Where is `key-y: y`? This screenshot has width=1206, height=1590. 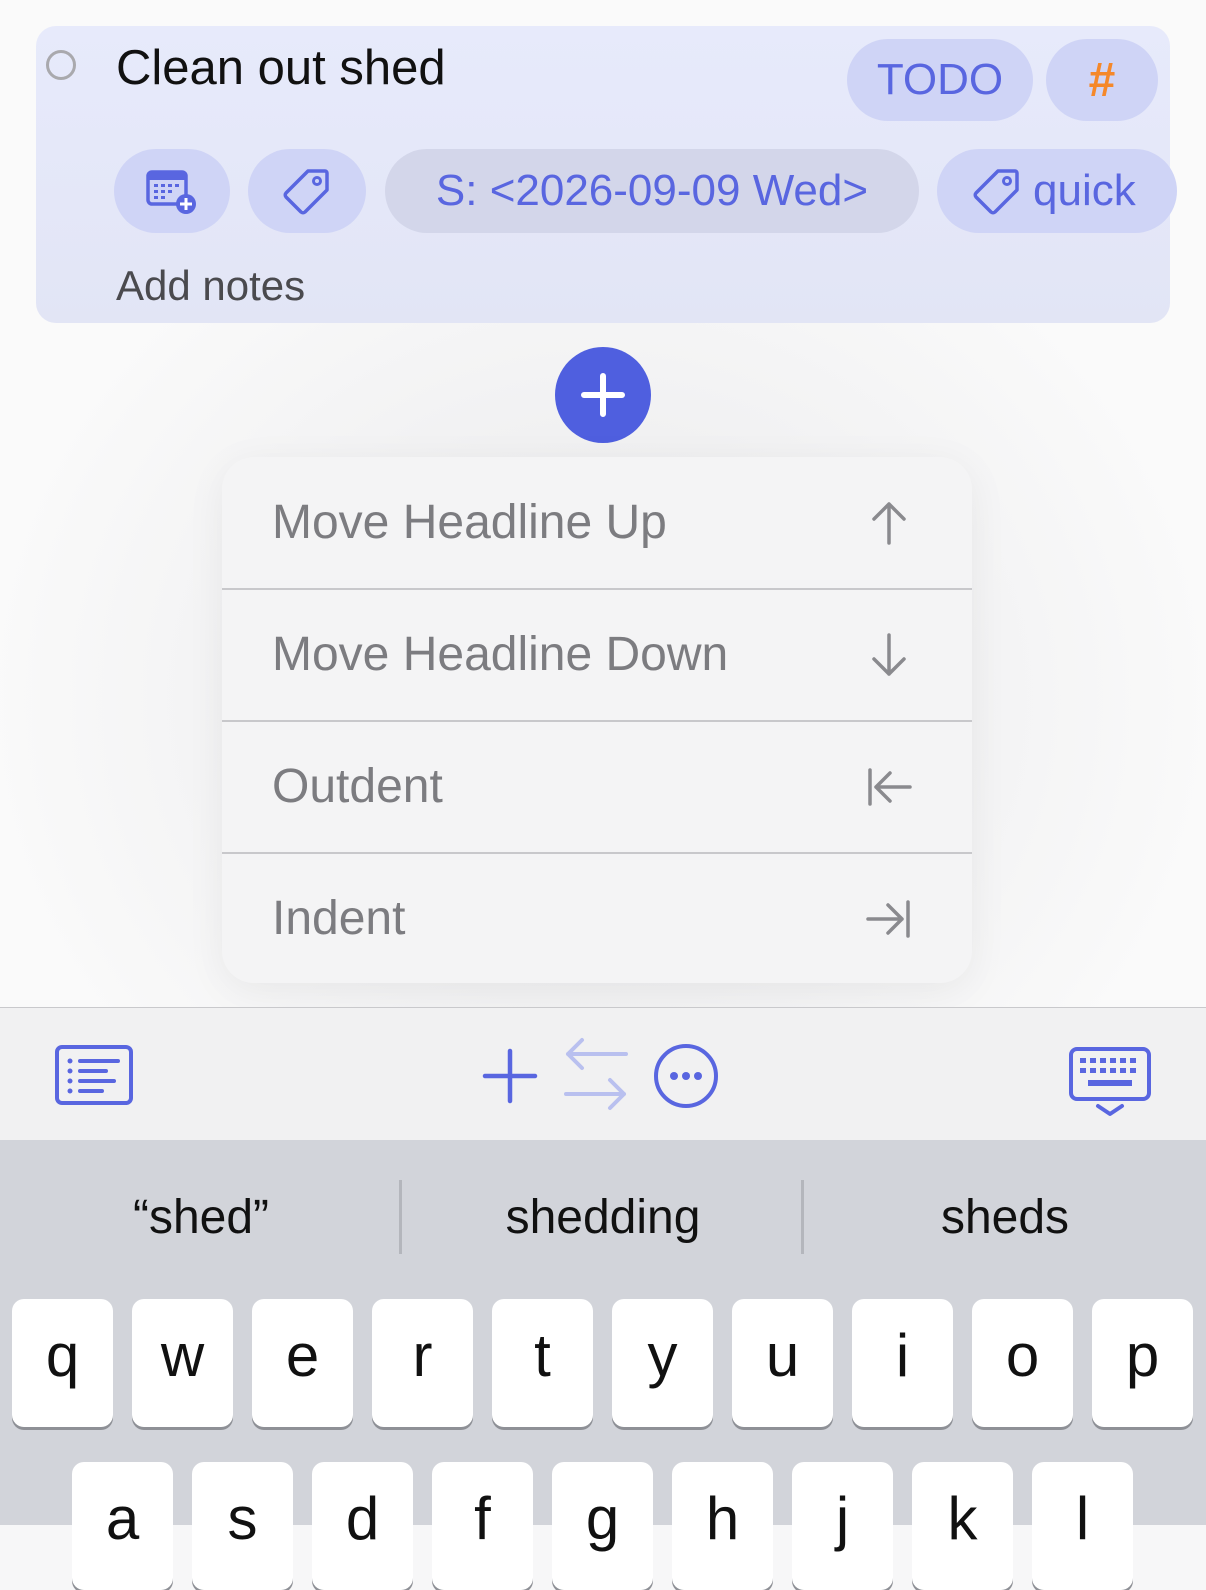
key-y: y is located at coordinates (662, 1363).